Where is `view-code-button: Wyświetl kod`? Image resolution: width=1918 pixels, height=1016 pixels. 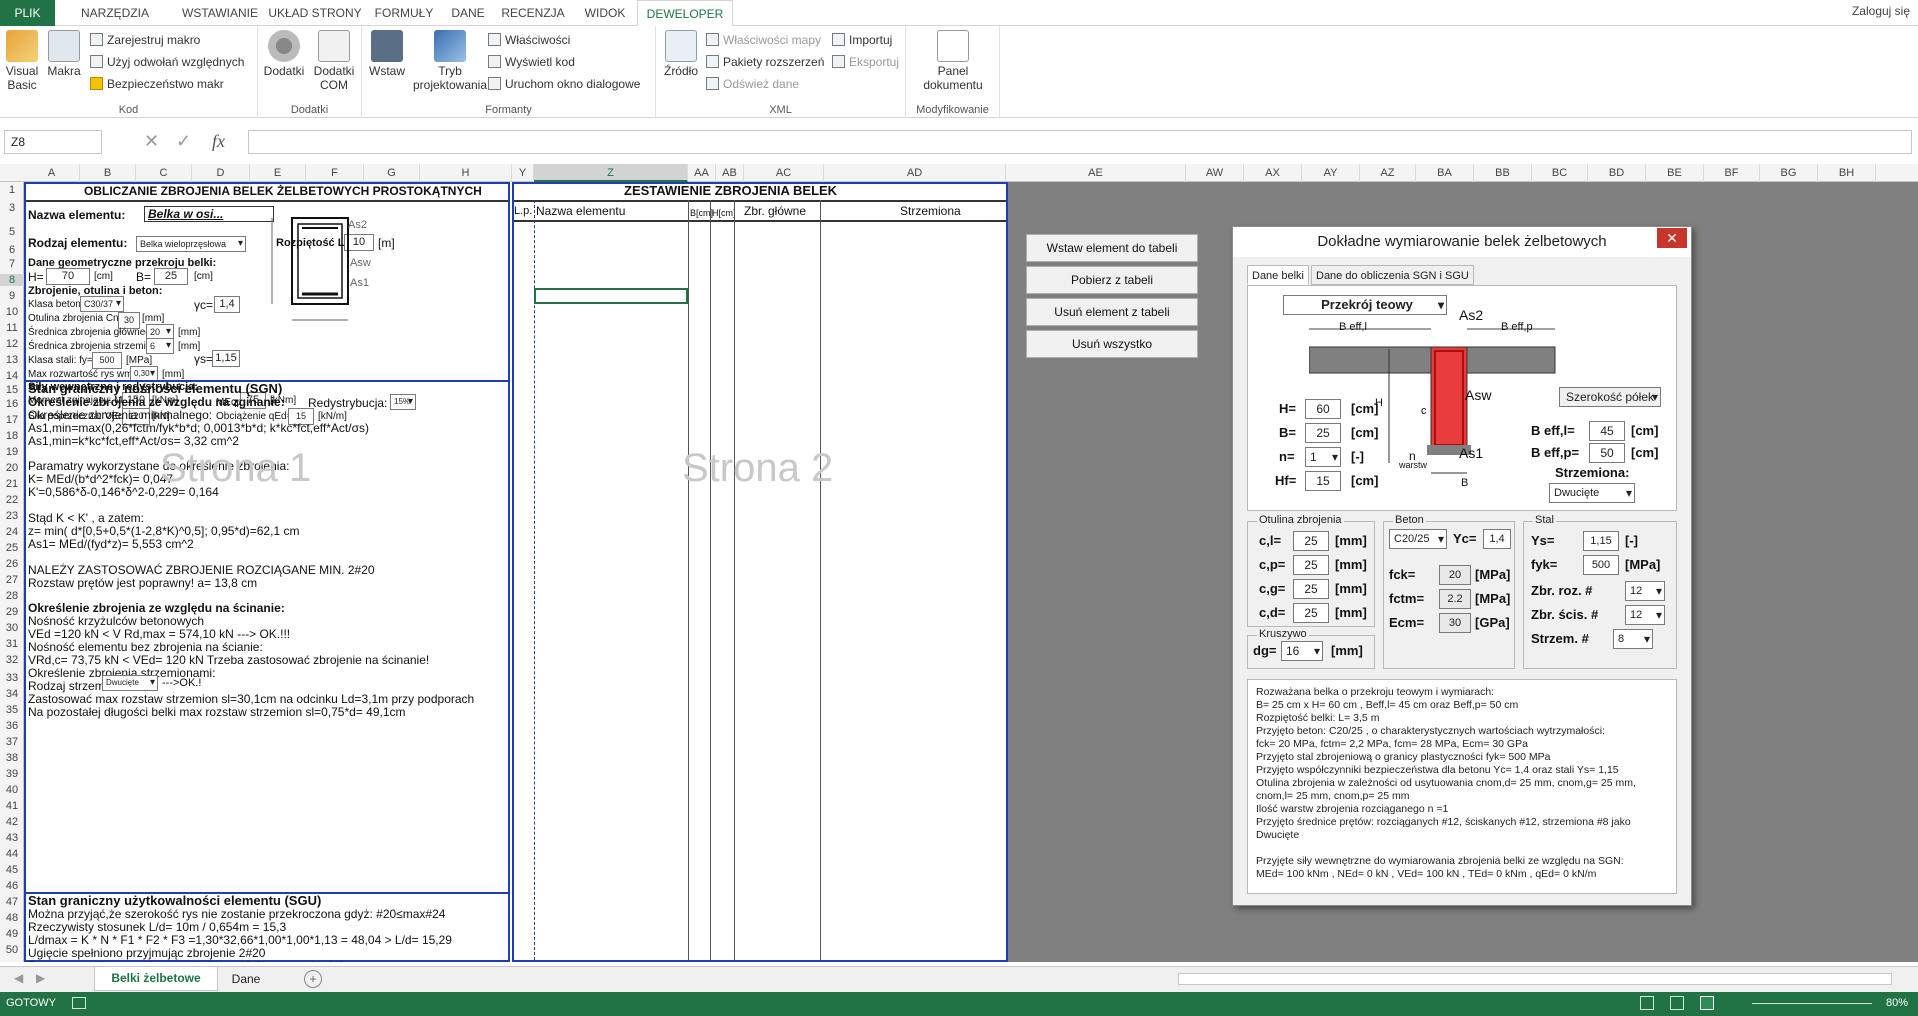 view-code-button: Wyświetl kod is located at coordinates (531, 62).